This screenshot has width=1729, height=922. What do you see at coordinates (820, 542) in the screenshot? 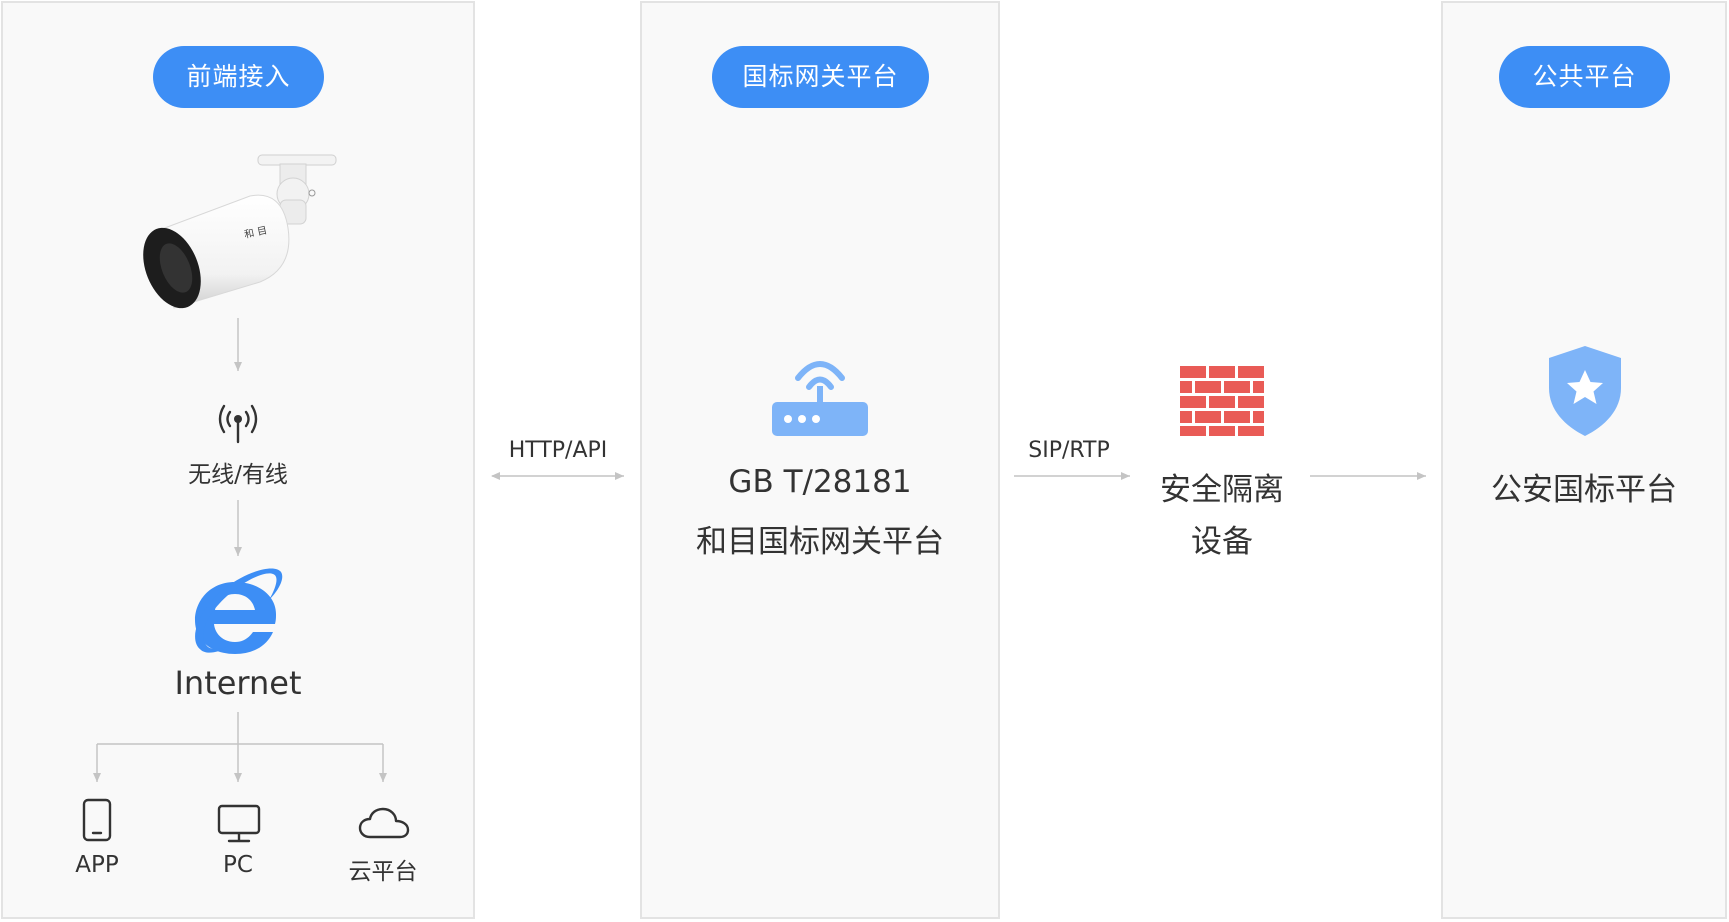
I see `gateway-name-label: 和目国标网关平台` at bounding box center [820, 542].